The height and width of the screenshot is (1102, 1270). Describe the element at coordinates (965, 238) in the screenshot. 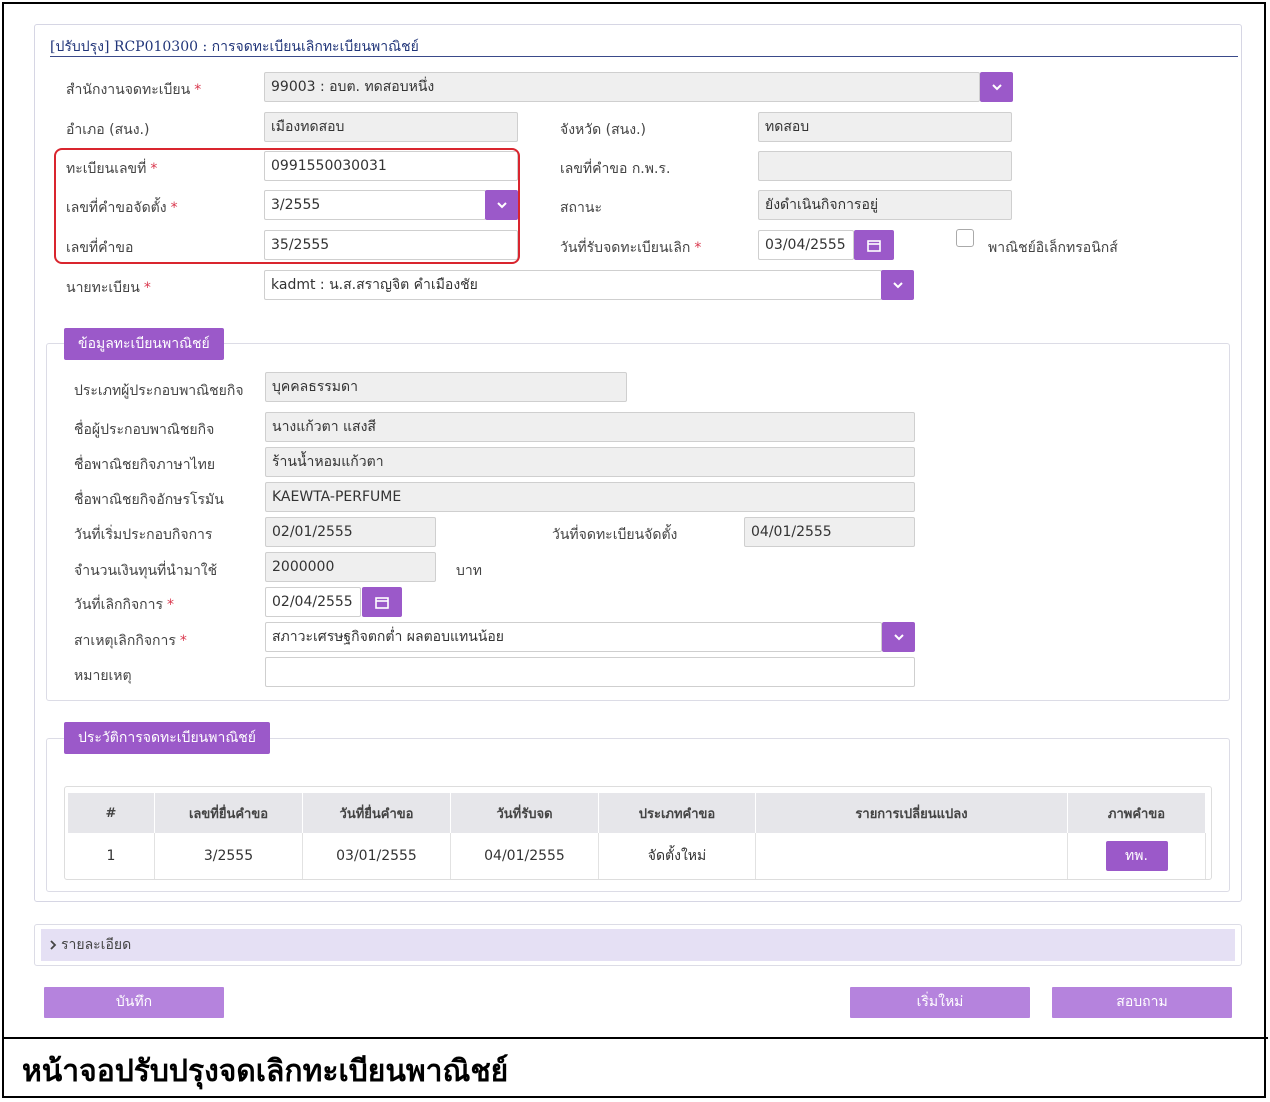

I see `ecommerce-checkbox` at that location.